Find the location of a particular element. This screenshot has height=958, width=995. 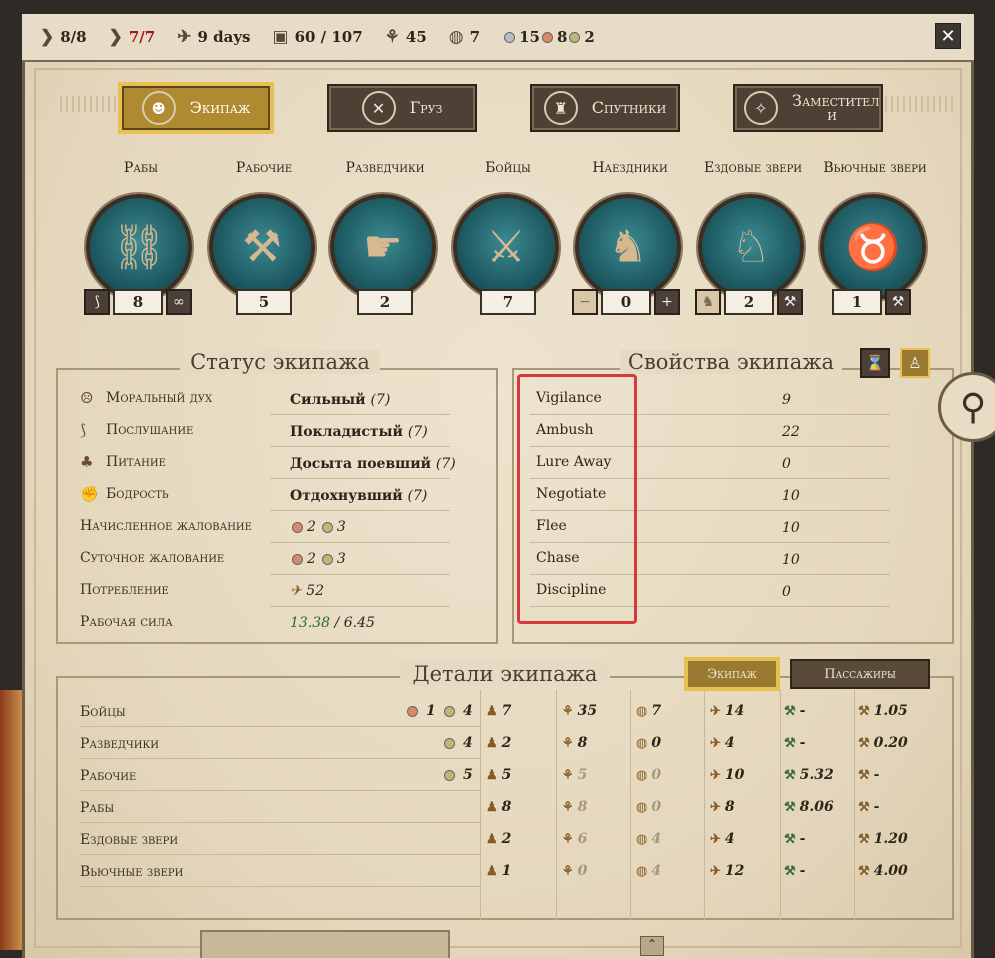

portrait-toggle-button: ♙ is located at coordinates (915, 363).